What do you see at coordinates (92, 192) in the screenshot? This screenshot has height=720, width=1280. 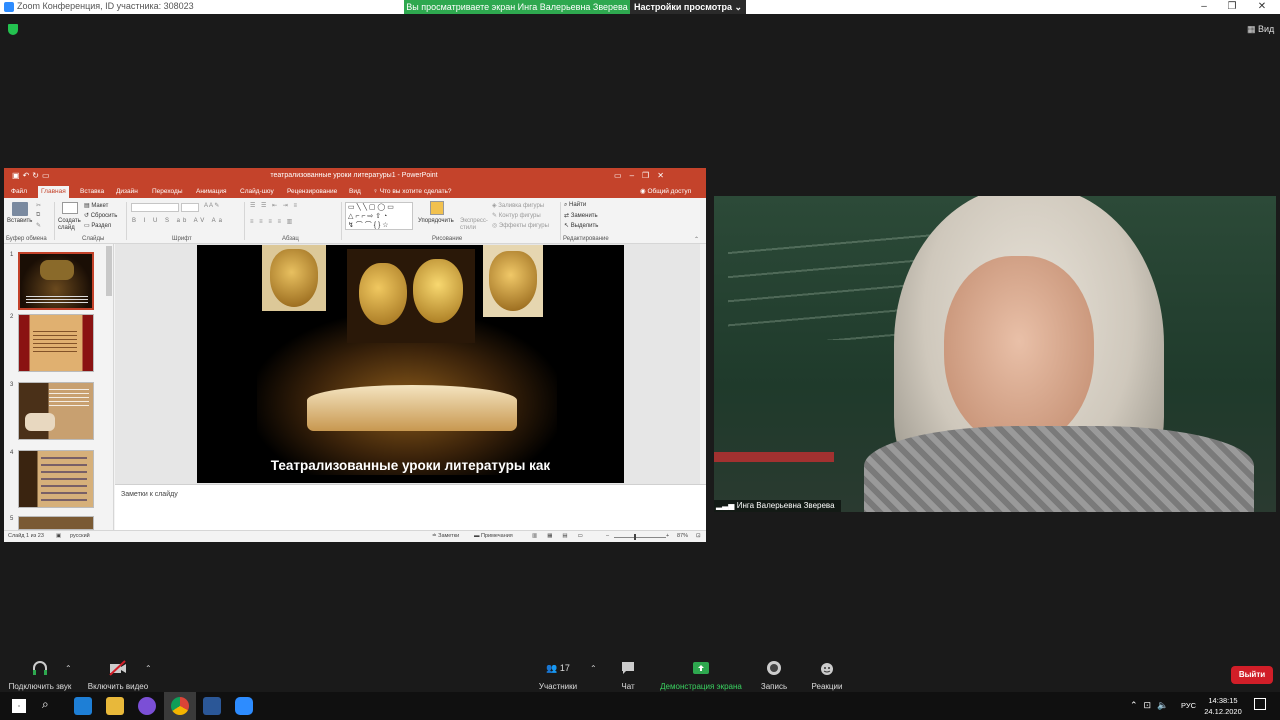 I see `tab-insert: Вставка` at bounding box center [92, 192].